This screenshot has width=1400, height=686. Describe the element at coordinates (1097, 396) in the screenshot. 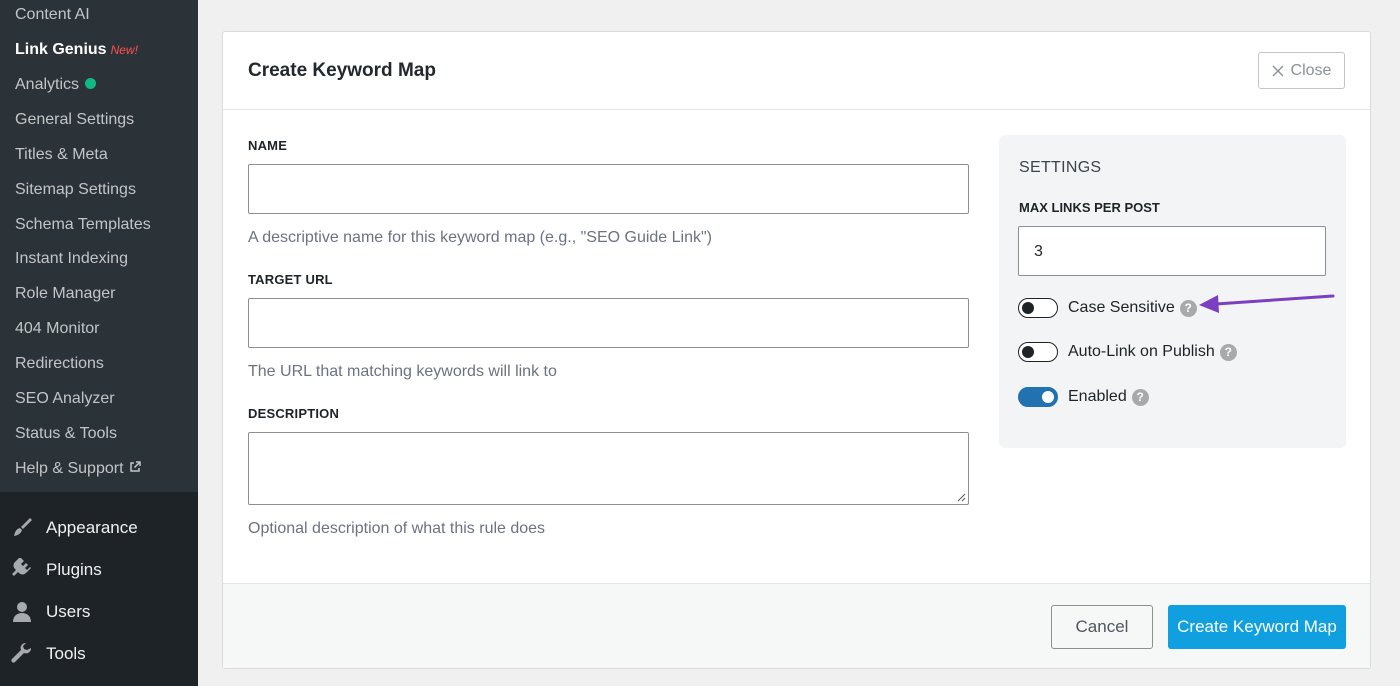

I see `enabled-label: Enabled` at that location.